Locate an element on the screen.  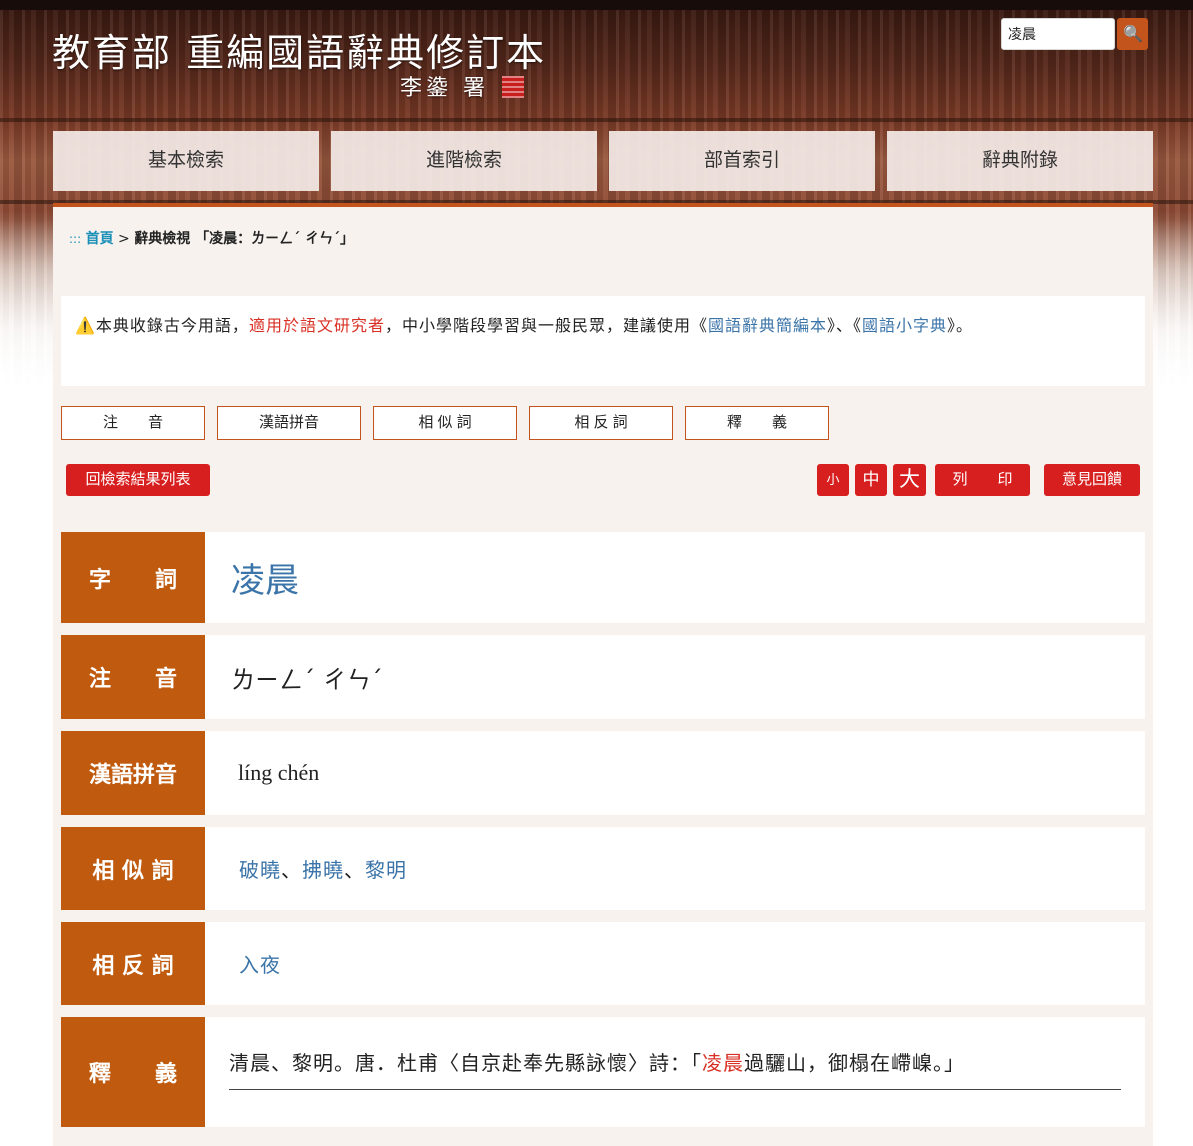
font-small-button: 小 is located at coordinates (833, 480).